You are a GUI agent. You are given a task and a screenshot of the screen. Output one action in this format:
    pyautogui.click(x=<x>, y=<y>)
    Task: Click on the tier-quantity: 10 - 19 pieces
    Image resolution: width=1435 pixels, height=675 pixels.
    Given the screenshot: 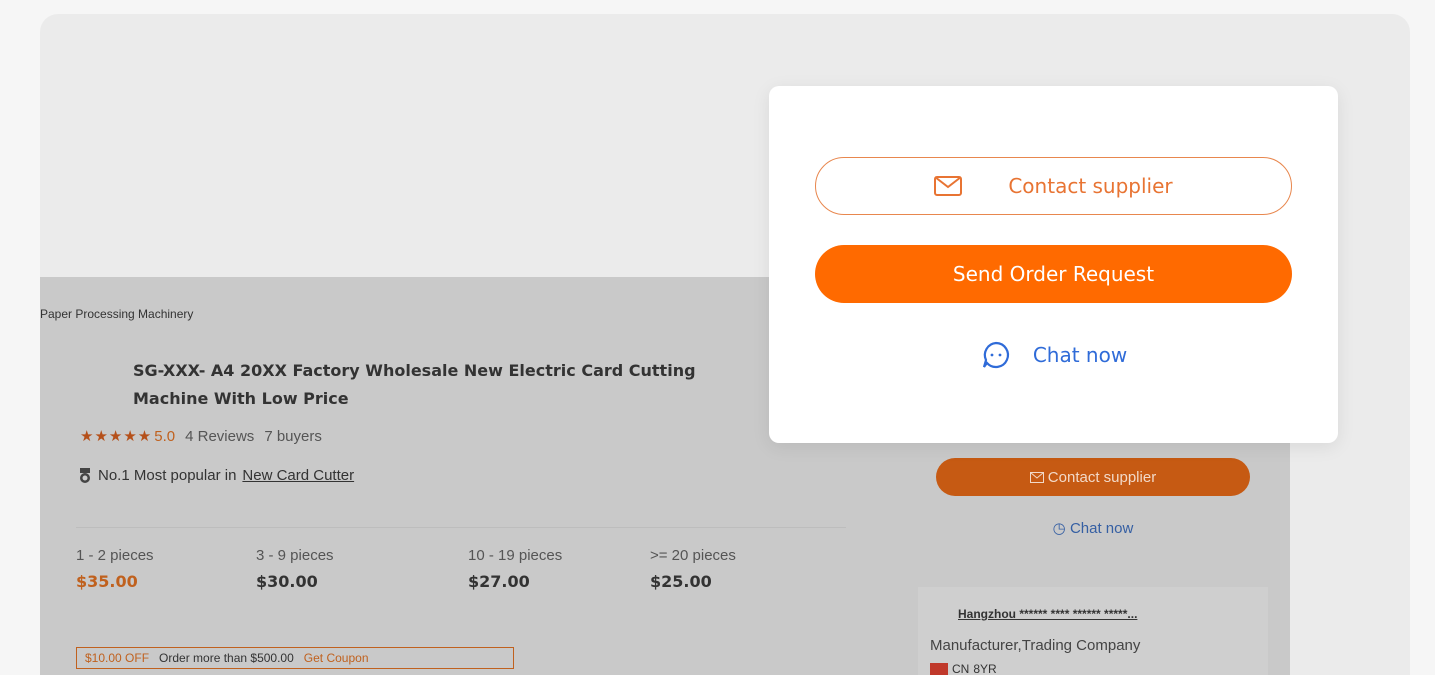 What is the action you would take?
    pyautogui.click(x=515, y=555)
    